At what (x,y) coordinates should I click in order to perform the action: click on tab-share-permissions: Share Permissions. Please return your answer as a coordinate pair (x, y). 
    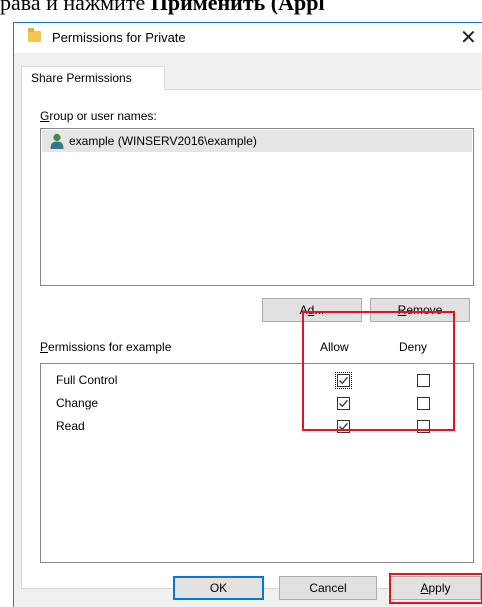
    Looking at the image, I should click on (93, 78).